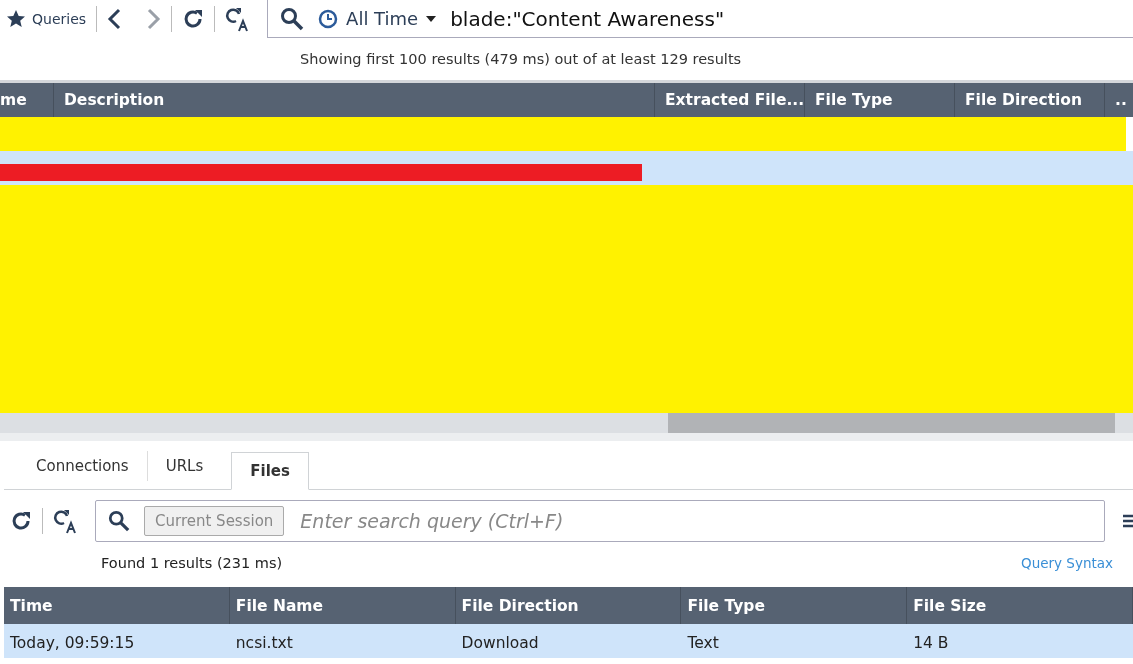  I want to click on tab: Connections, so click(83, 466).